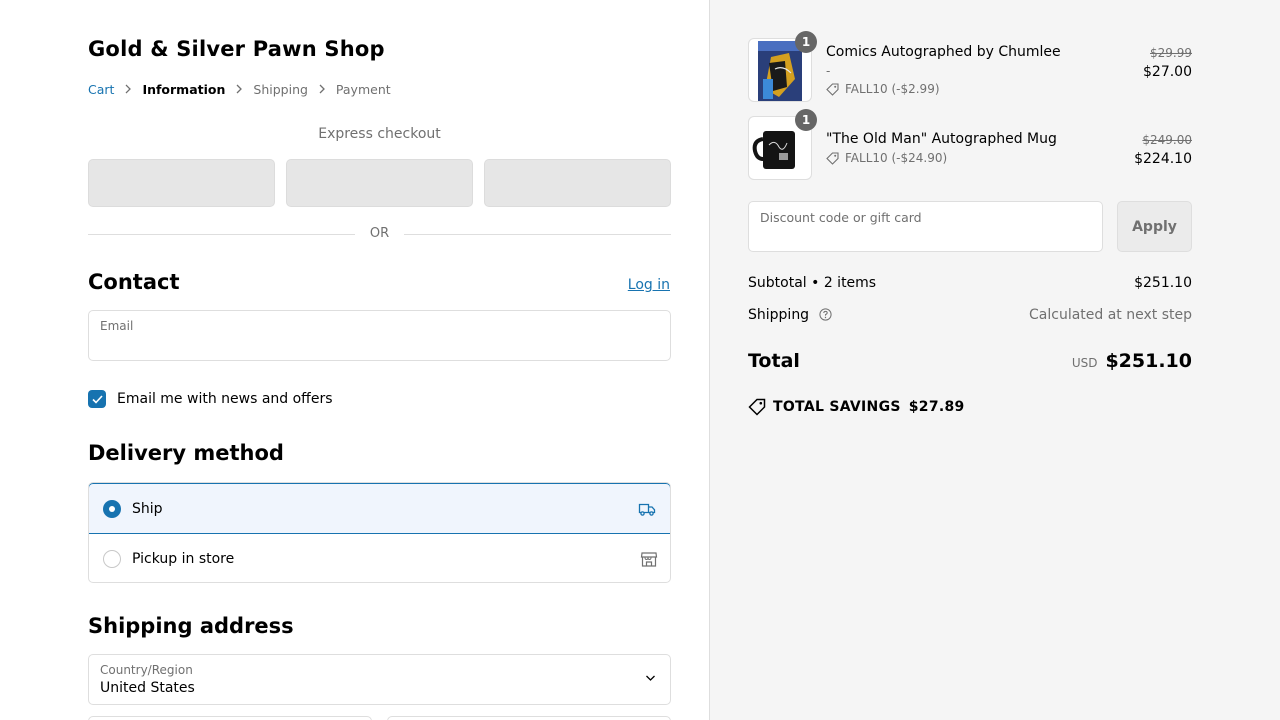  I want to click on checkmark-icon, so click(97, 399).